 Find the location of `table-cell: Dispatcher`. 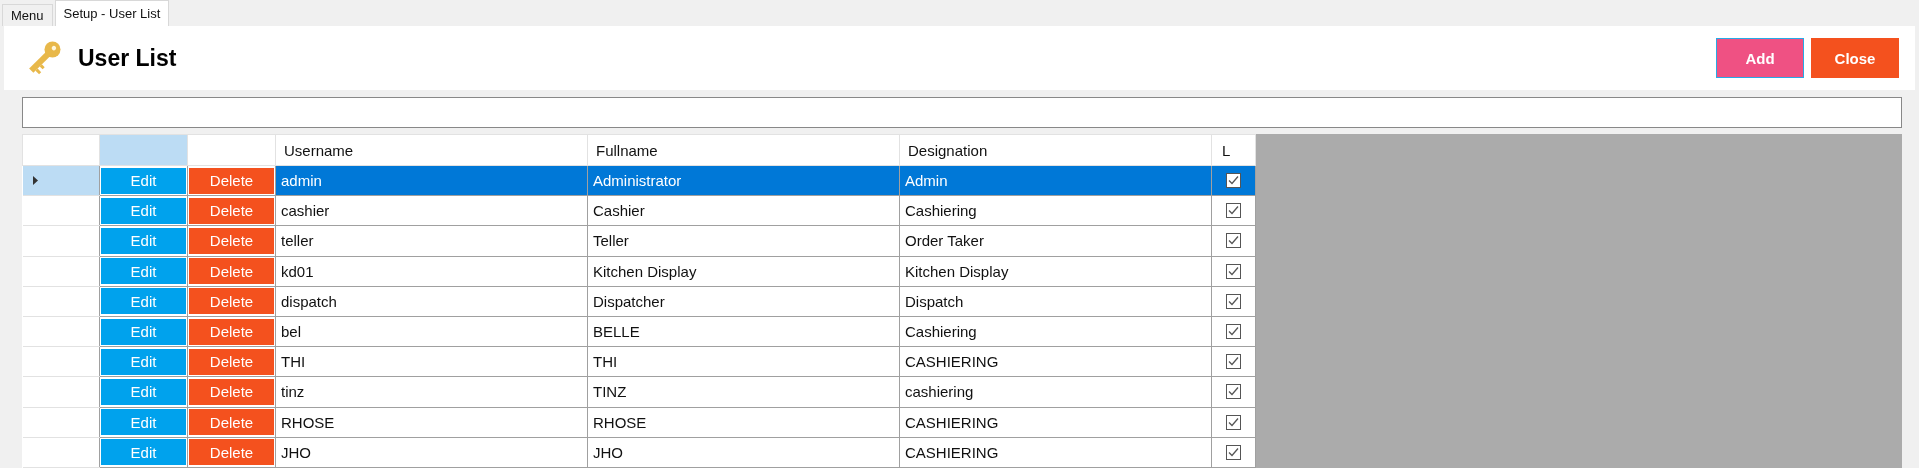

table-cell: Dispatcher is located at coordinates (743, 301).